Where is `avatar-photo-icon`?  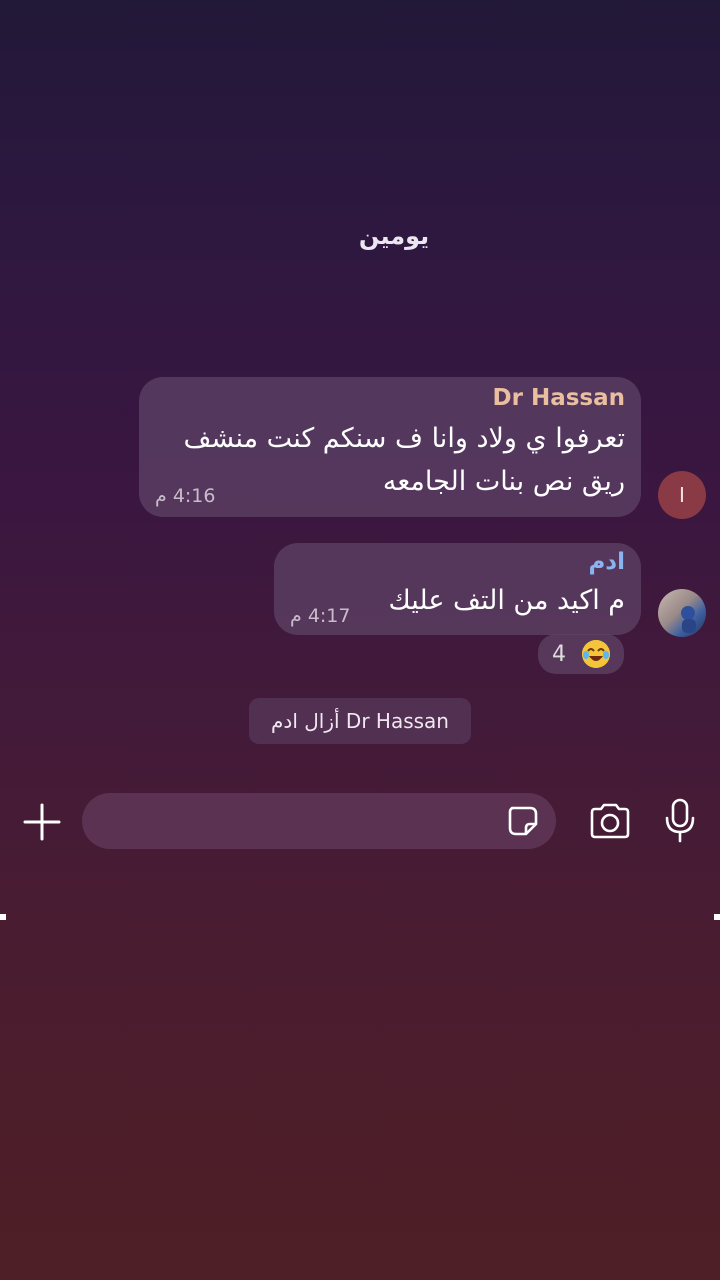
avatar-photo-icon is located at coordinates (688, 619).